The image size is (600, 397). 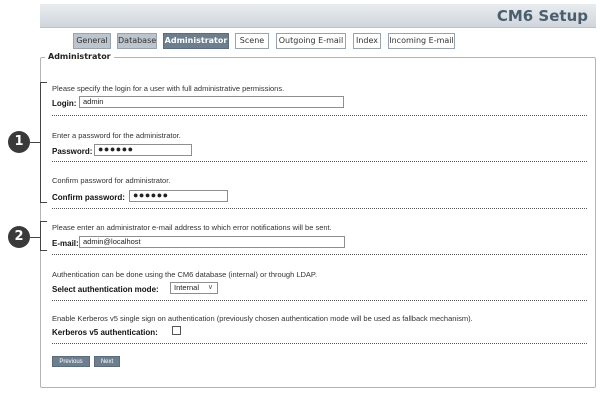 What do you see at coordinates (196, 41) in the screenshot?
I see `tab-administrator: Administrator` at bounding box center [196, 41].